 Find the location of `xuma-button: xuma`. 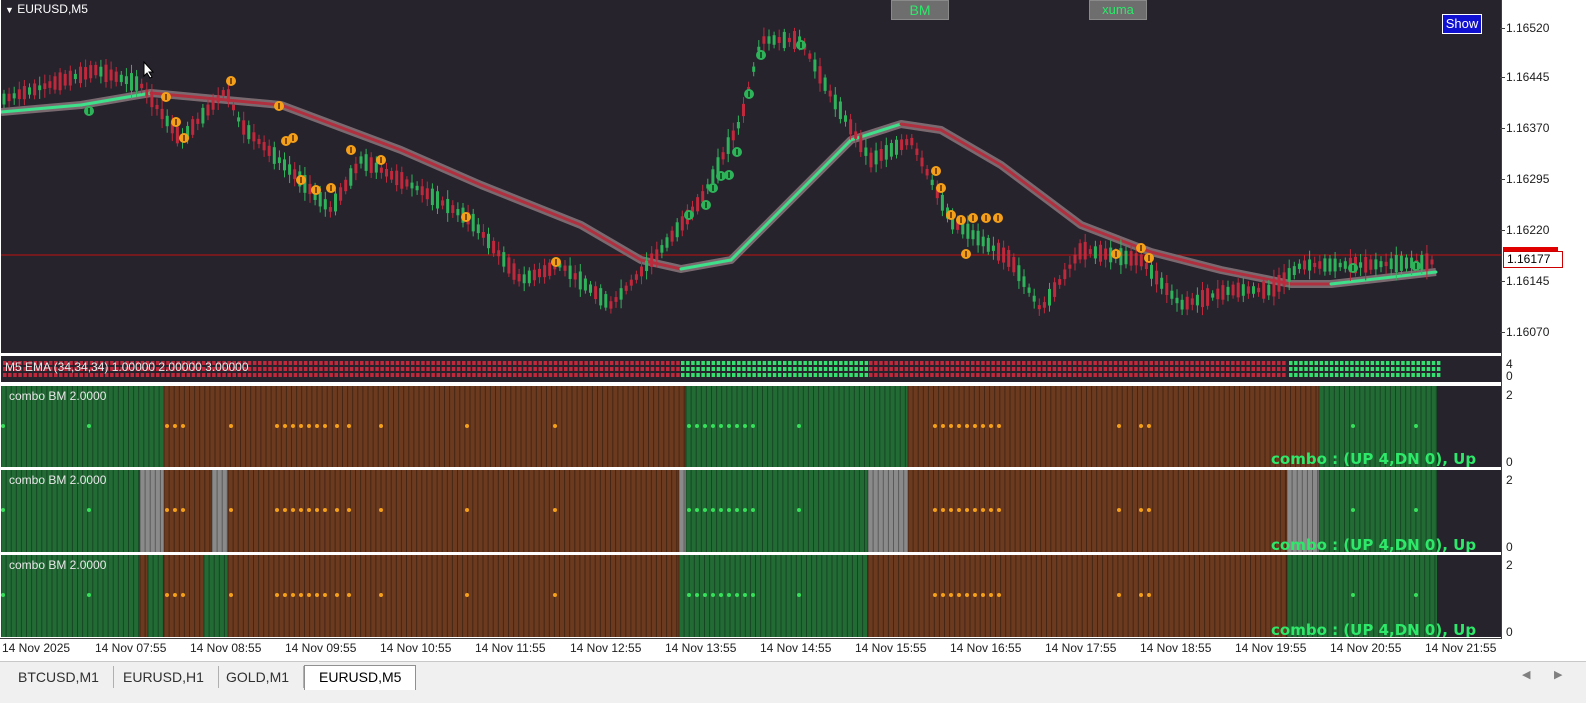

xuma-button: xuma is located at coordinates (1118, 10).